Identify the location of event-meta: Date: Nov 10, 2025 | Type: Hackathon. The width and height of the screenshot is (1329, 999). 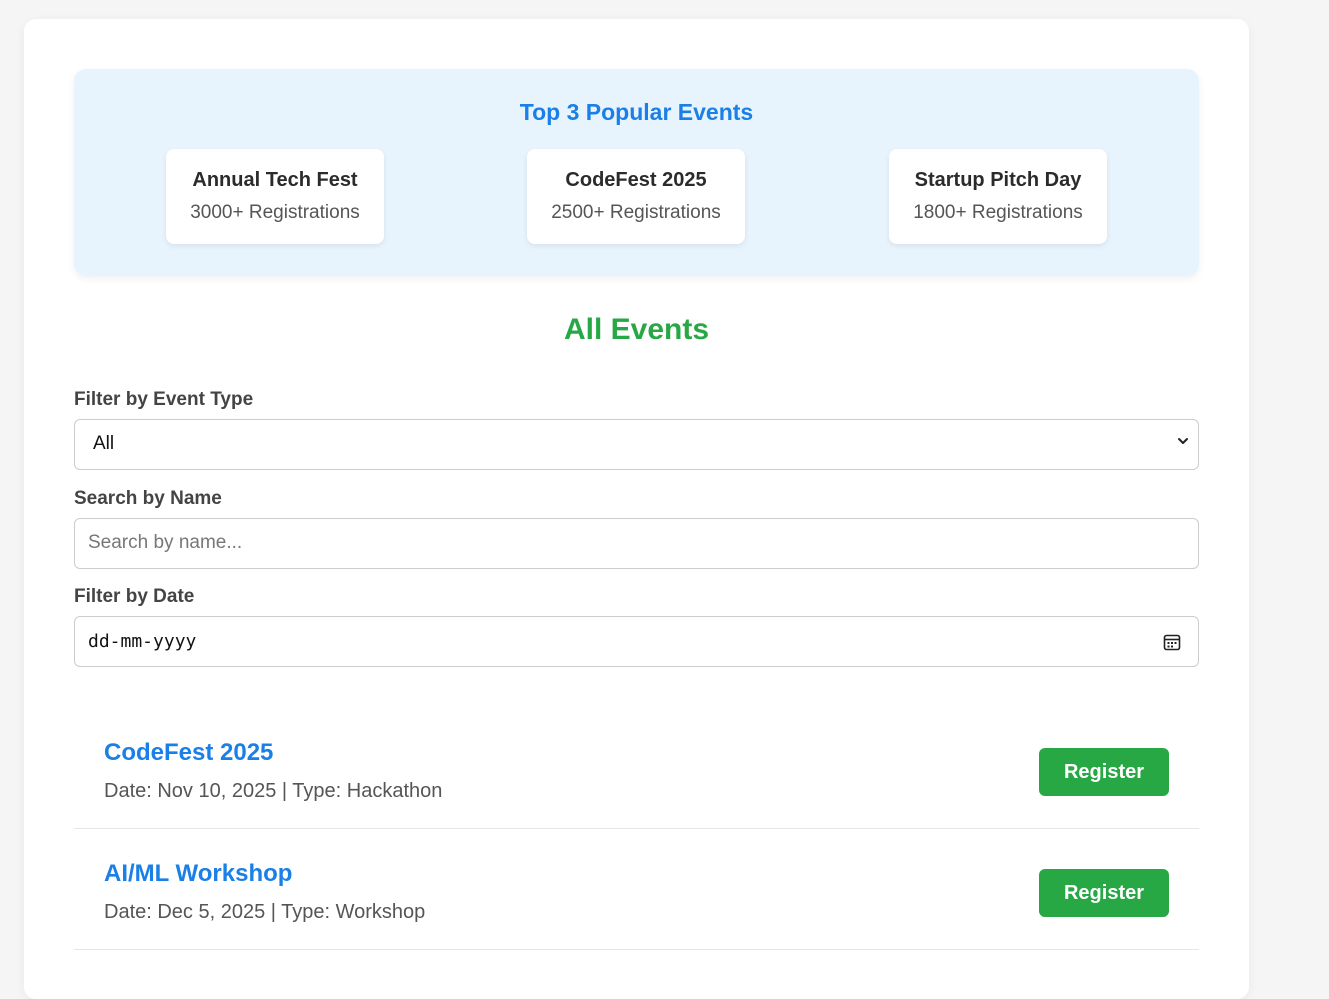
(273, 791).